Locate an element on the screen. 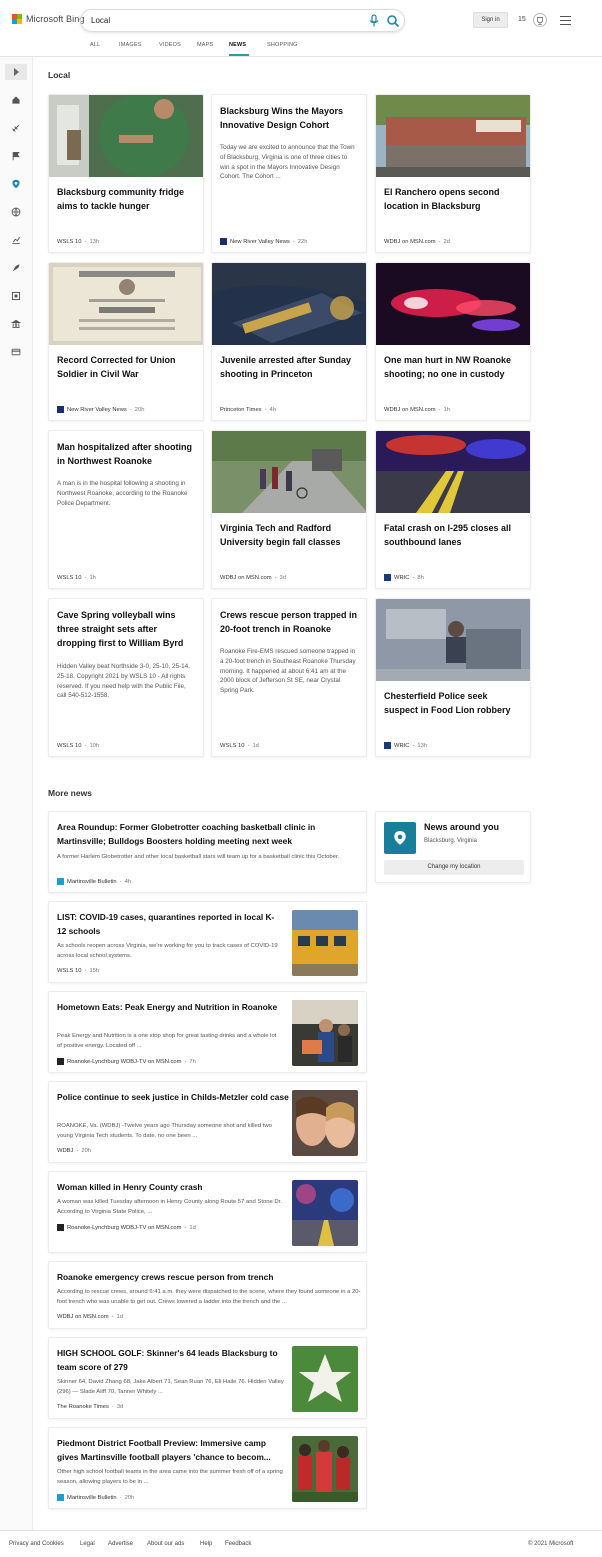  current-location: Blacksburg, Virginia is located at coordinates (450, 841).